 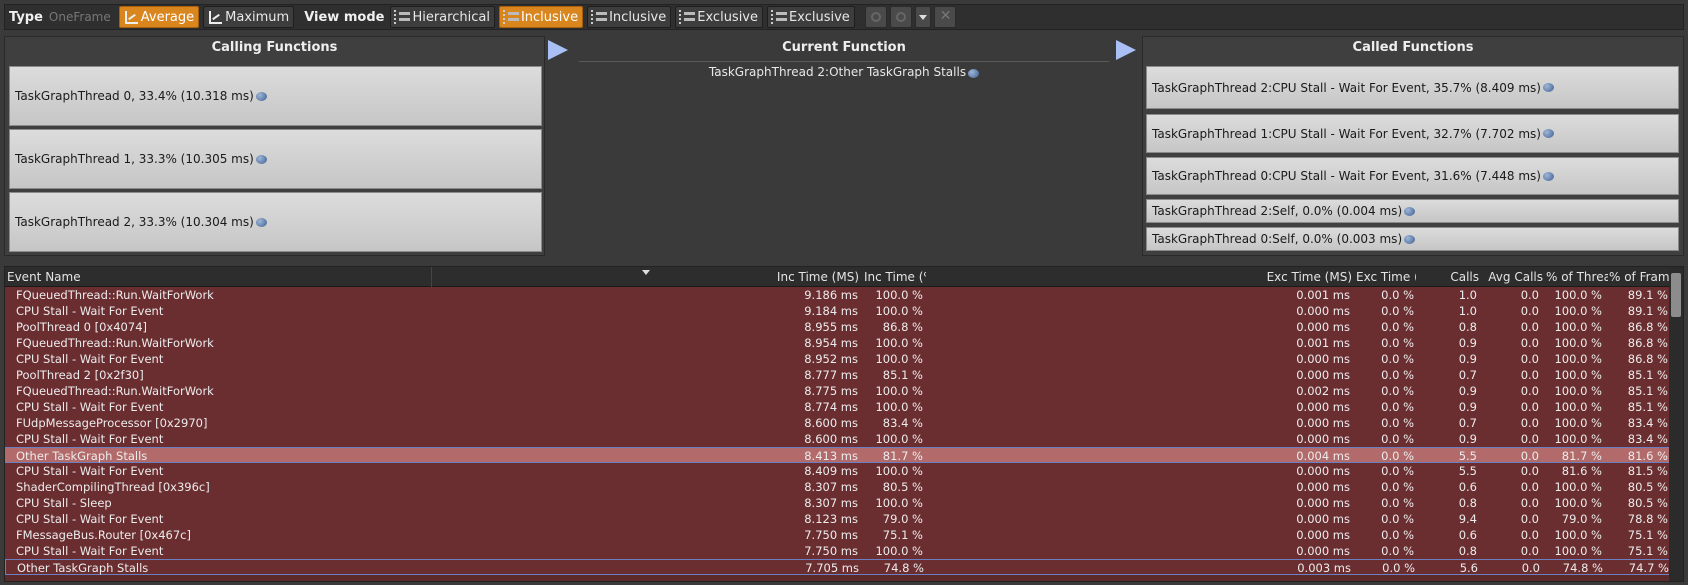 What do you see at coordinates (1278, 277) in the screenshot?
I see `column-exc-time-ms: Exc Time (MS)` at bounding box center [1278, 277].